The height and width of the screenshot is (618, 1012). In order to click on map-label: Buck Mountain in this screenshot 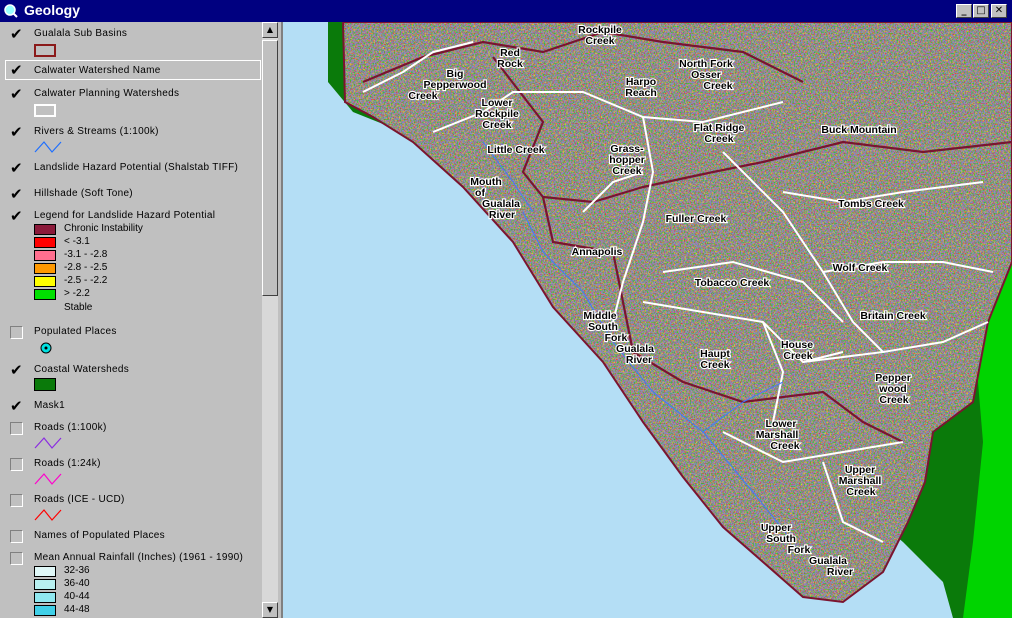, I will do `click(858, 130)`.